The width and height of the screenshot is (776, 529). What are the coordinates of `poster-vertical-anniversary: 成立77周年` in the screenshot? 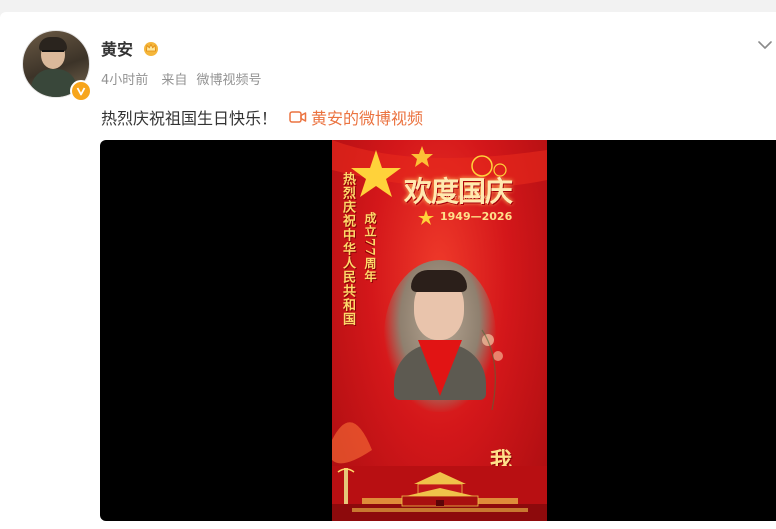 It's located at (370, 247).